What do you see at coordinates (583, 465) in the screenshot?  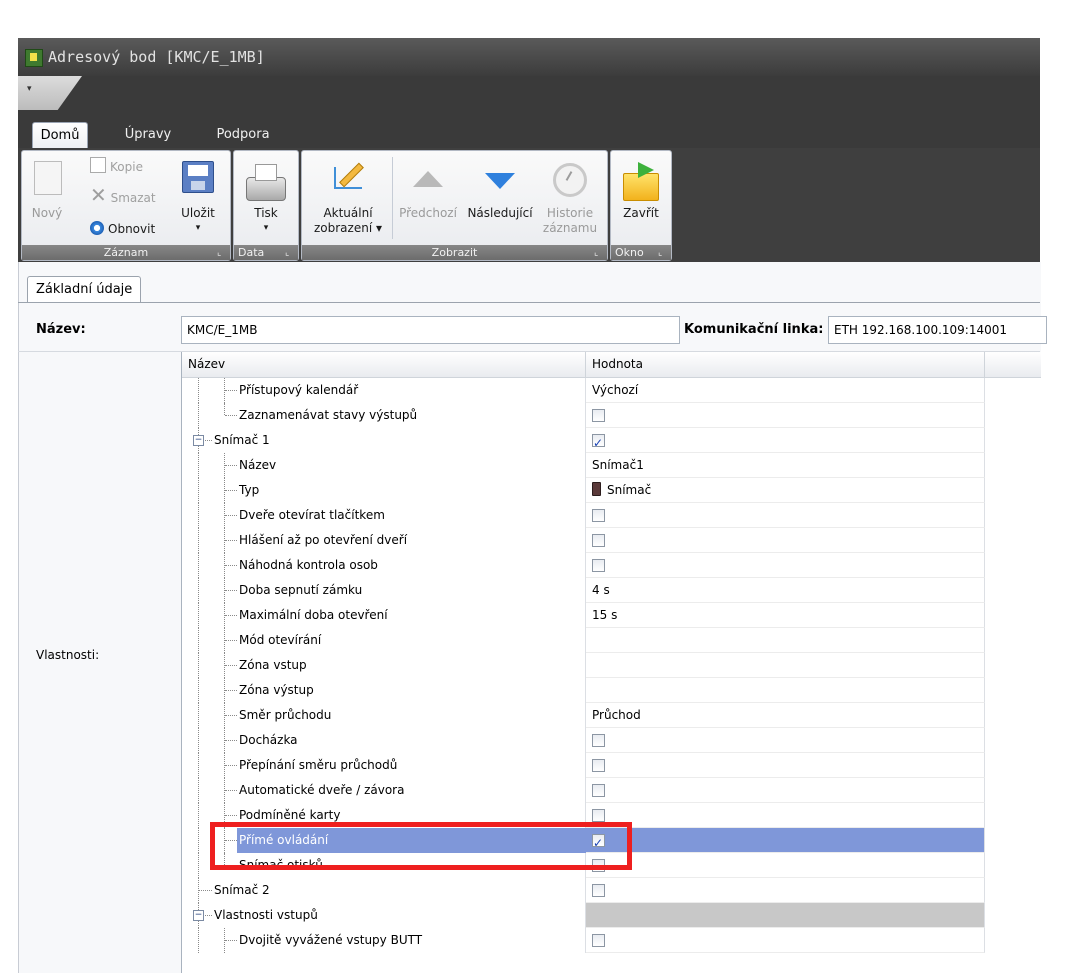 I see `grid-row: Název Snímač1` at bounding box center [583, 465].